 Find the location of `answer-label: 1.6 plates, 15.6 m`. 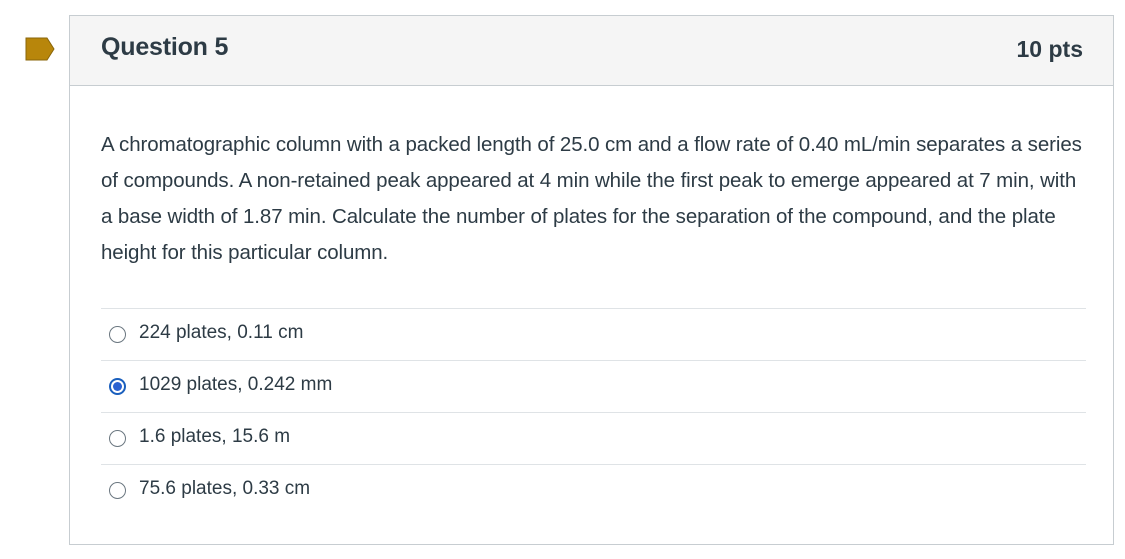

answer-label: 1.6 plates, 15.6 m is located at coordinates (214, 437).